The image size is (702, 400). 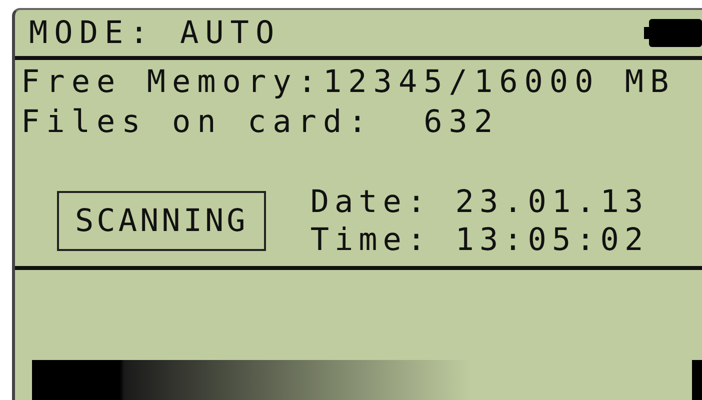 I want to click on info-line: Files on card: 632, so click(x=260, y=122).